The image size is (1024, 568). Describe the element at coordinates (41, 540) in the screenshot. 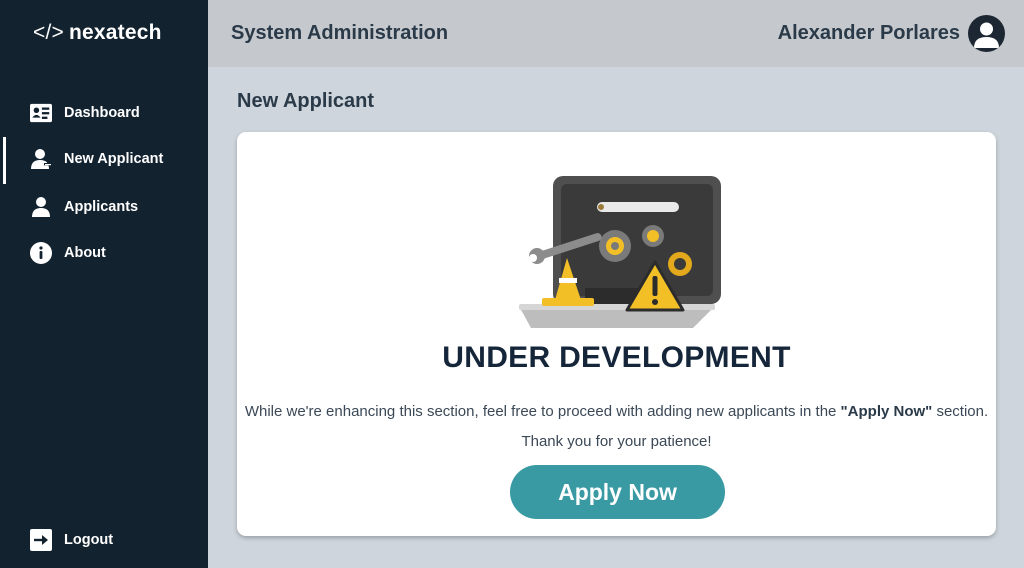

I see `logout-icon` at that location.